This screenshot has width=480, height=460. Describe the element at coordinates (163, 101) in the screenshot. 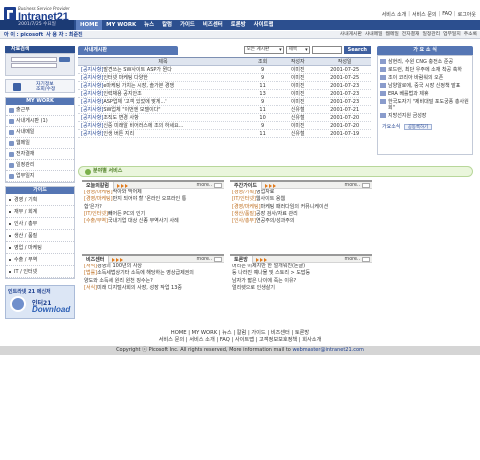

I see `post-title-cell: [공지사항]ASP업체 '고객 있었에 맞게...'` at that location.